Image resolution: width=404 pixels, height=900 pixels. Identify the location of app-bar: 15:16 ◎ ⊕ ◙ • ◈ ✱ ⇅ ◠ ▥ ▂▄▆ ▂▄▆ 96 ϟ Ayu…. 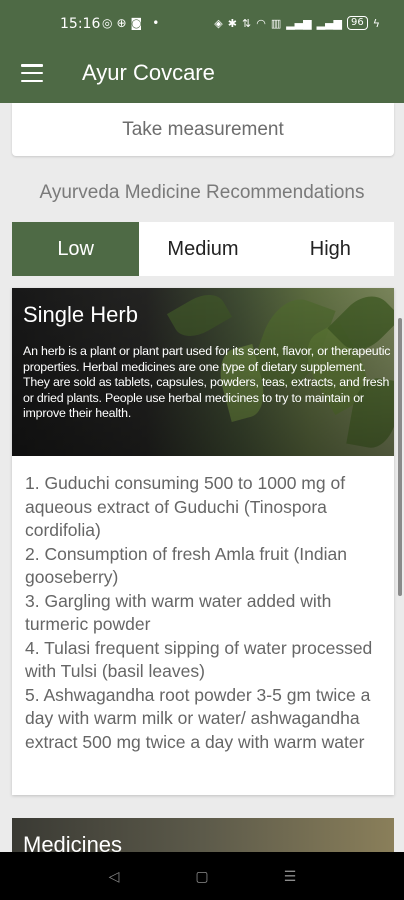
(202, 51).